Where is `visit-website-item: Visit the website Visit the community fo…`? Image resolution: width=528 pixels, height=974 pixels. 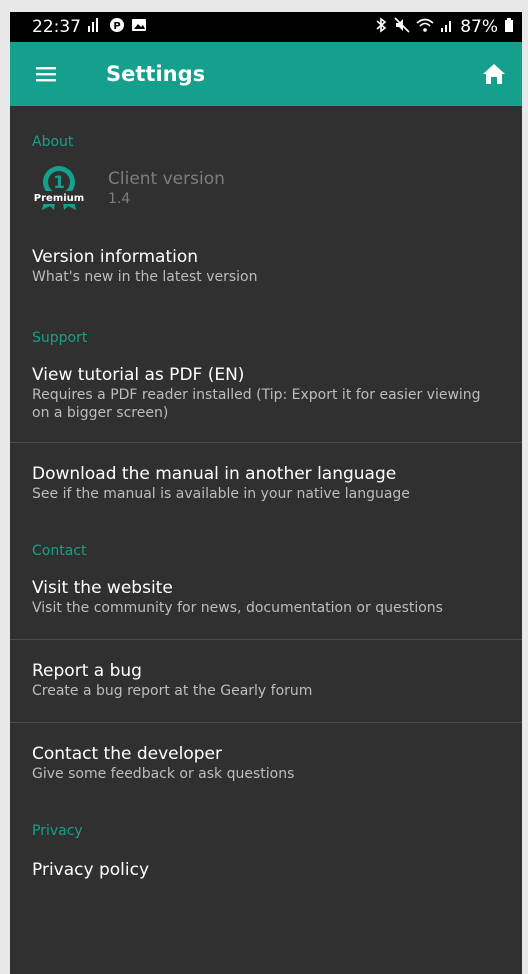 visit-website-item: Visit the website Visit the community fo… is located at coordinates (266, 597).